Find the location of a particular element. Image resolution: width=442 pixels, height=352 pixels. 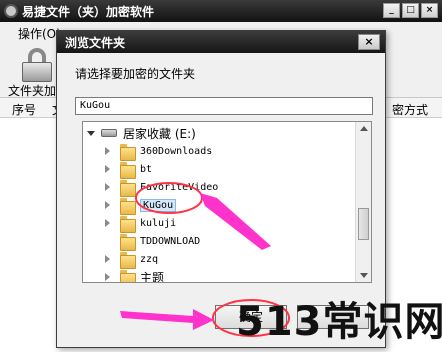

site-watermark: 513常识网 is located at coordinates (339, 322).